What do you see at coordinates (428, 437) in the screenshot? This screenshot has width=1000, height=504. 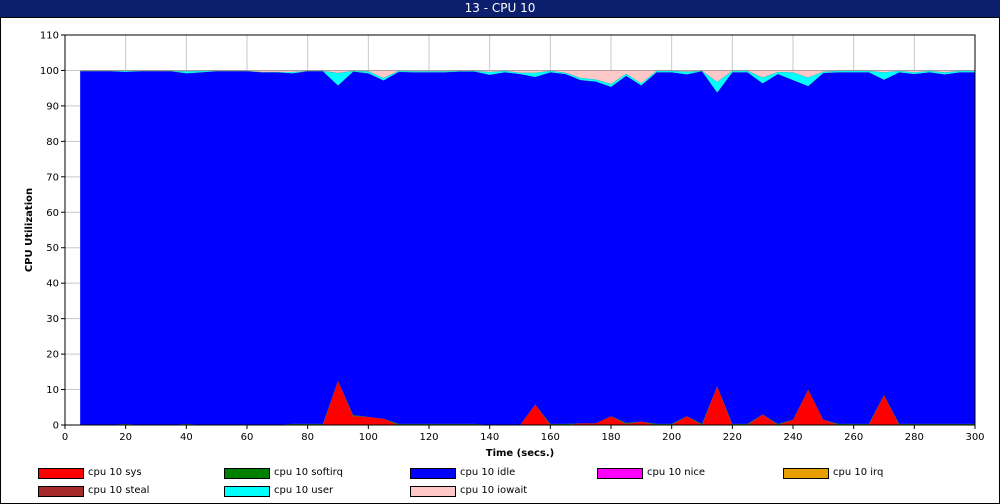 I see `x-tick-label-6: 120` at bounding box center [428, 437].